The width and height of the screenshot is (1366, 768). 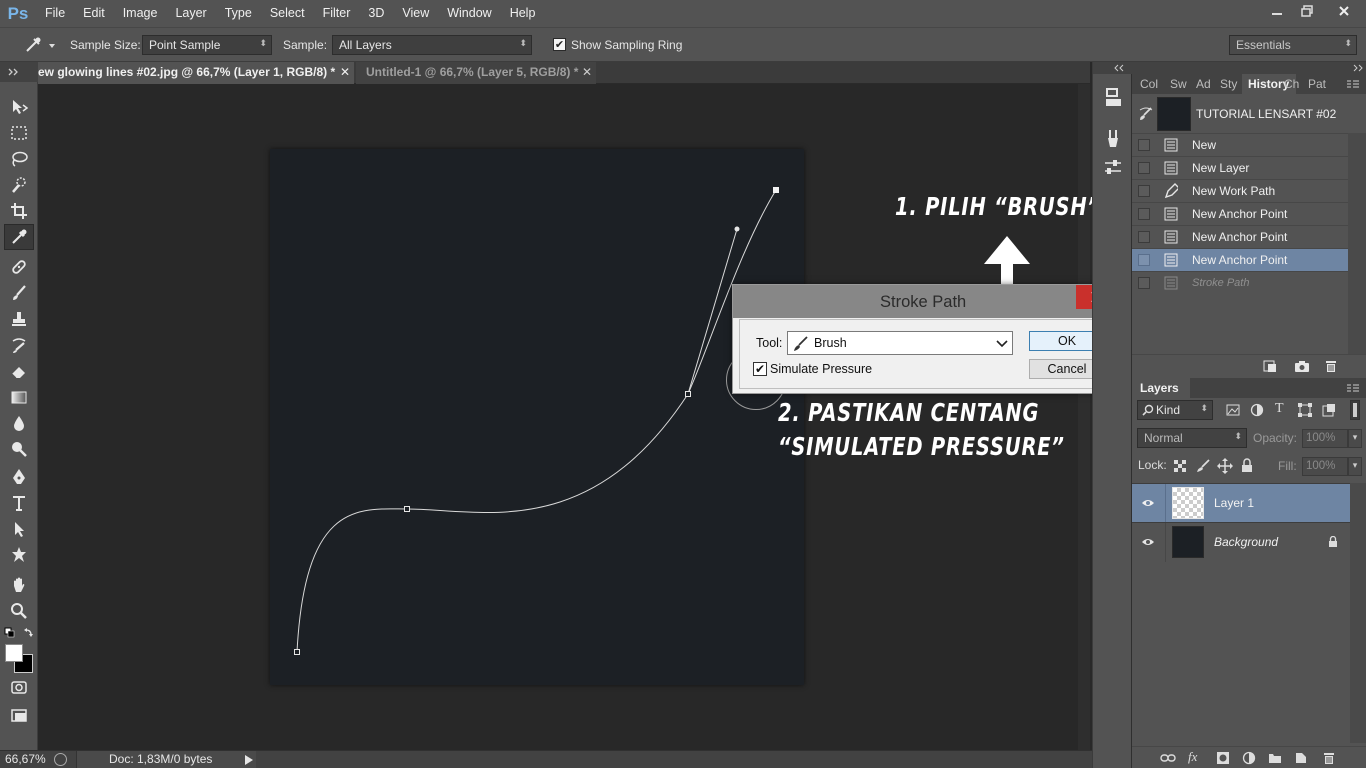 What do you see at coordinates (19, 72) in the screenshot?
I see `toolbox-header` at bounding box center [19, 72].